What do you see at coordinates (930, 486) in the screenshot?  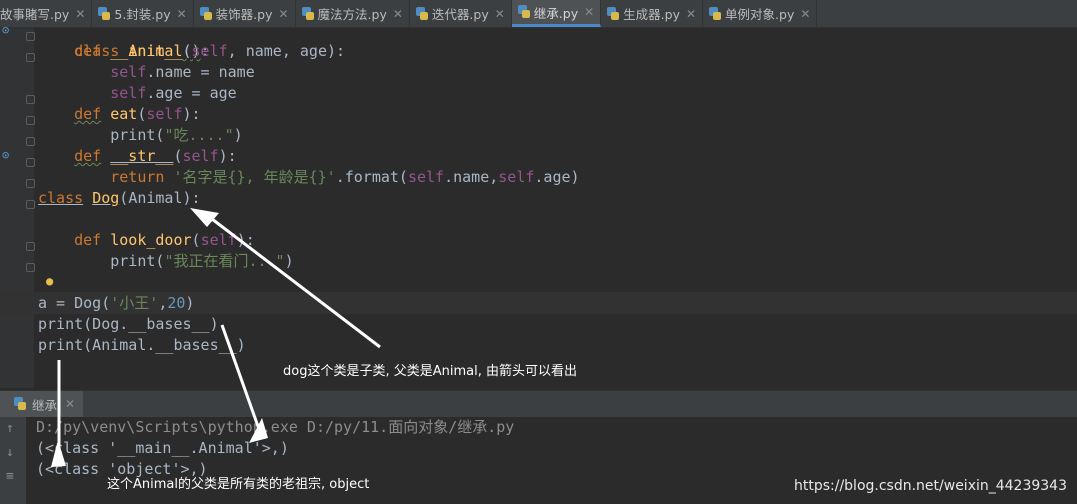 I see `watermark: https://blog.csdn.net/weixin_44239343` at bounding box center [930, 486].